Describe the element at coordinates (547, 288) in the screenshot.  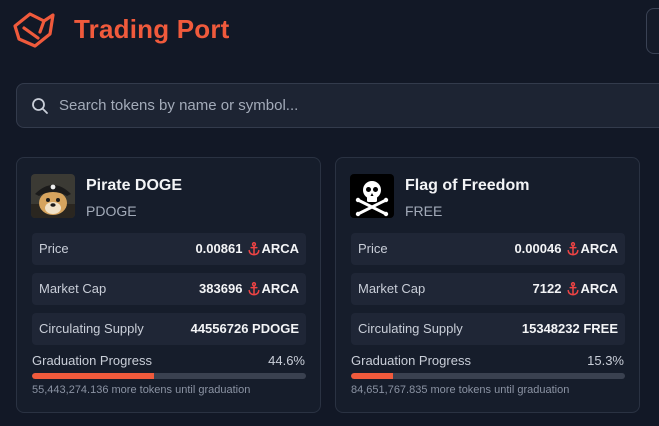
I see `market-cap-amount: 7122` at that location.